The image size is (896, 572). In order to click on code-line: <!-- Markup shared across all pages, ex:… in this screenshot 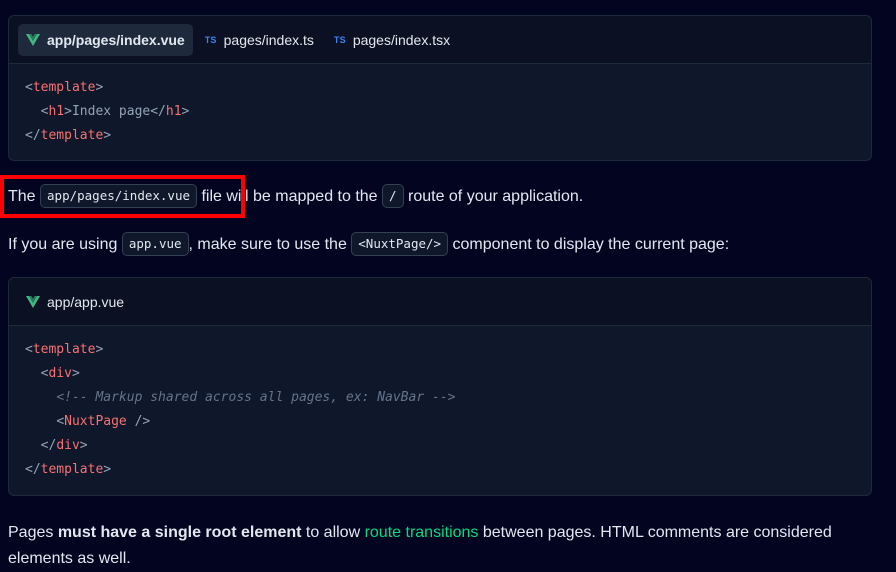, I will do `click(256, 397)`.